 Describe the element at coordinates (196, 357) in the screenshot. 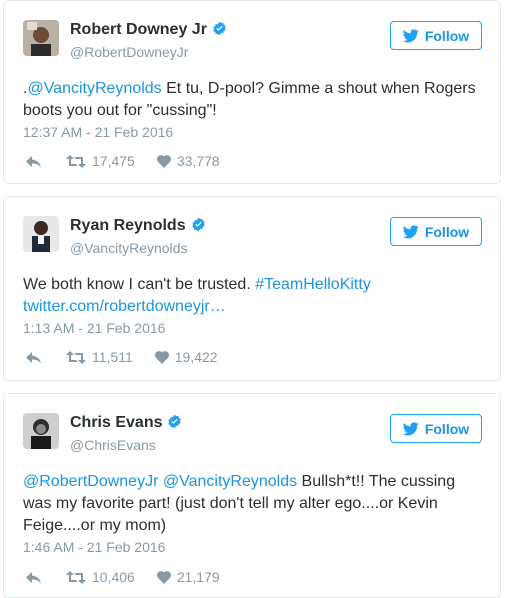

I see `like-count: 19,422` at that location.